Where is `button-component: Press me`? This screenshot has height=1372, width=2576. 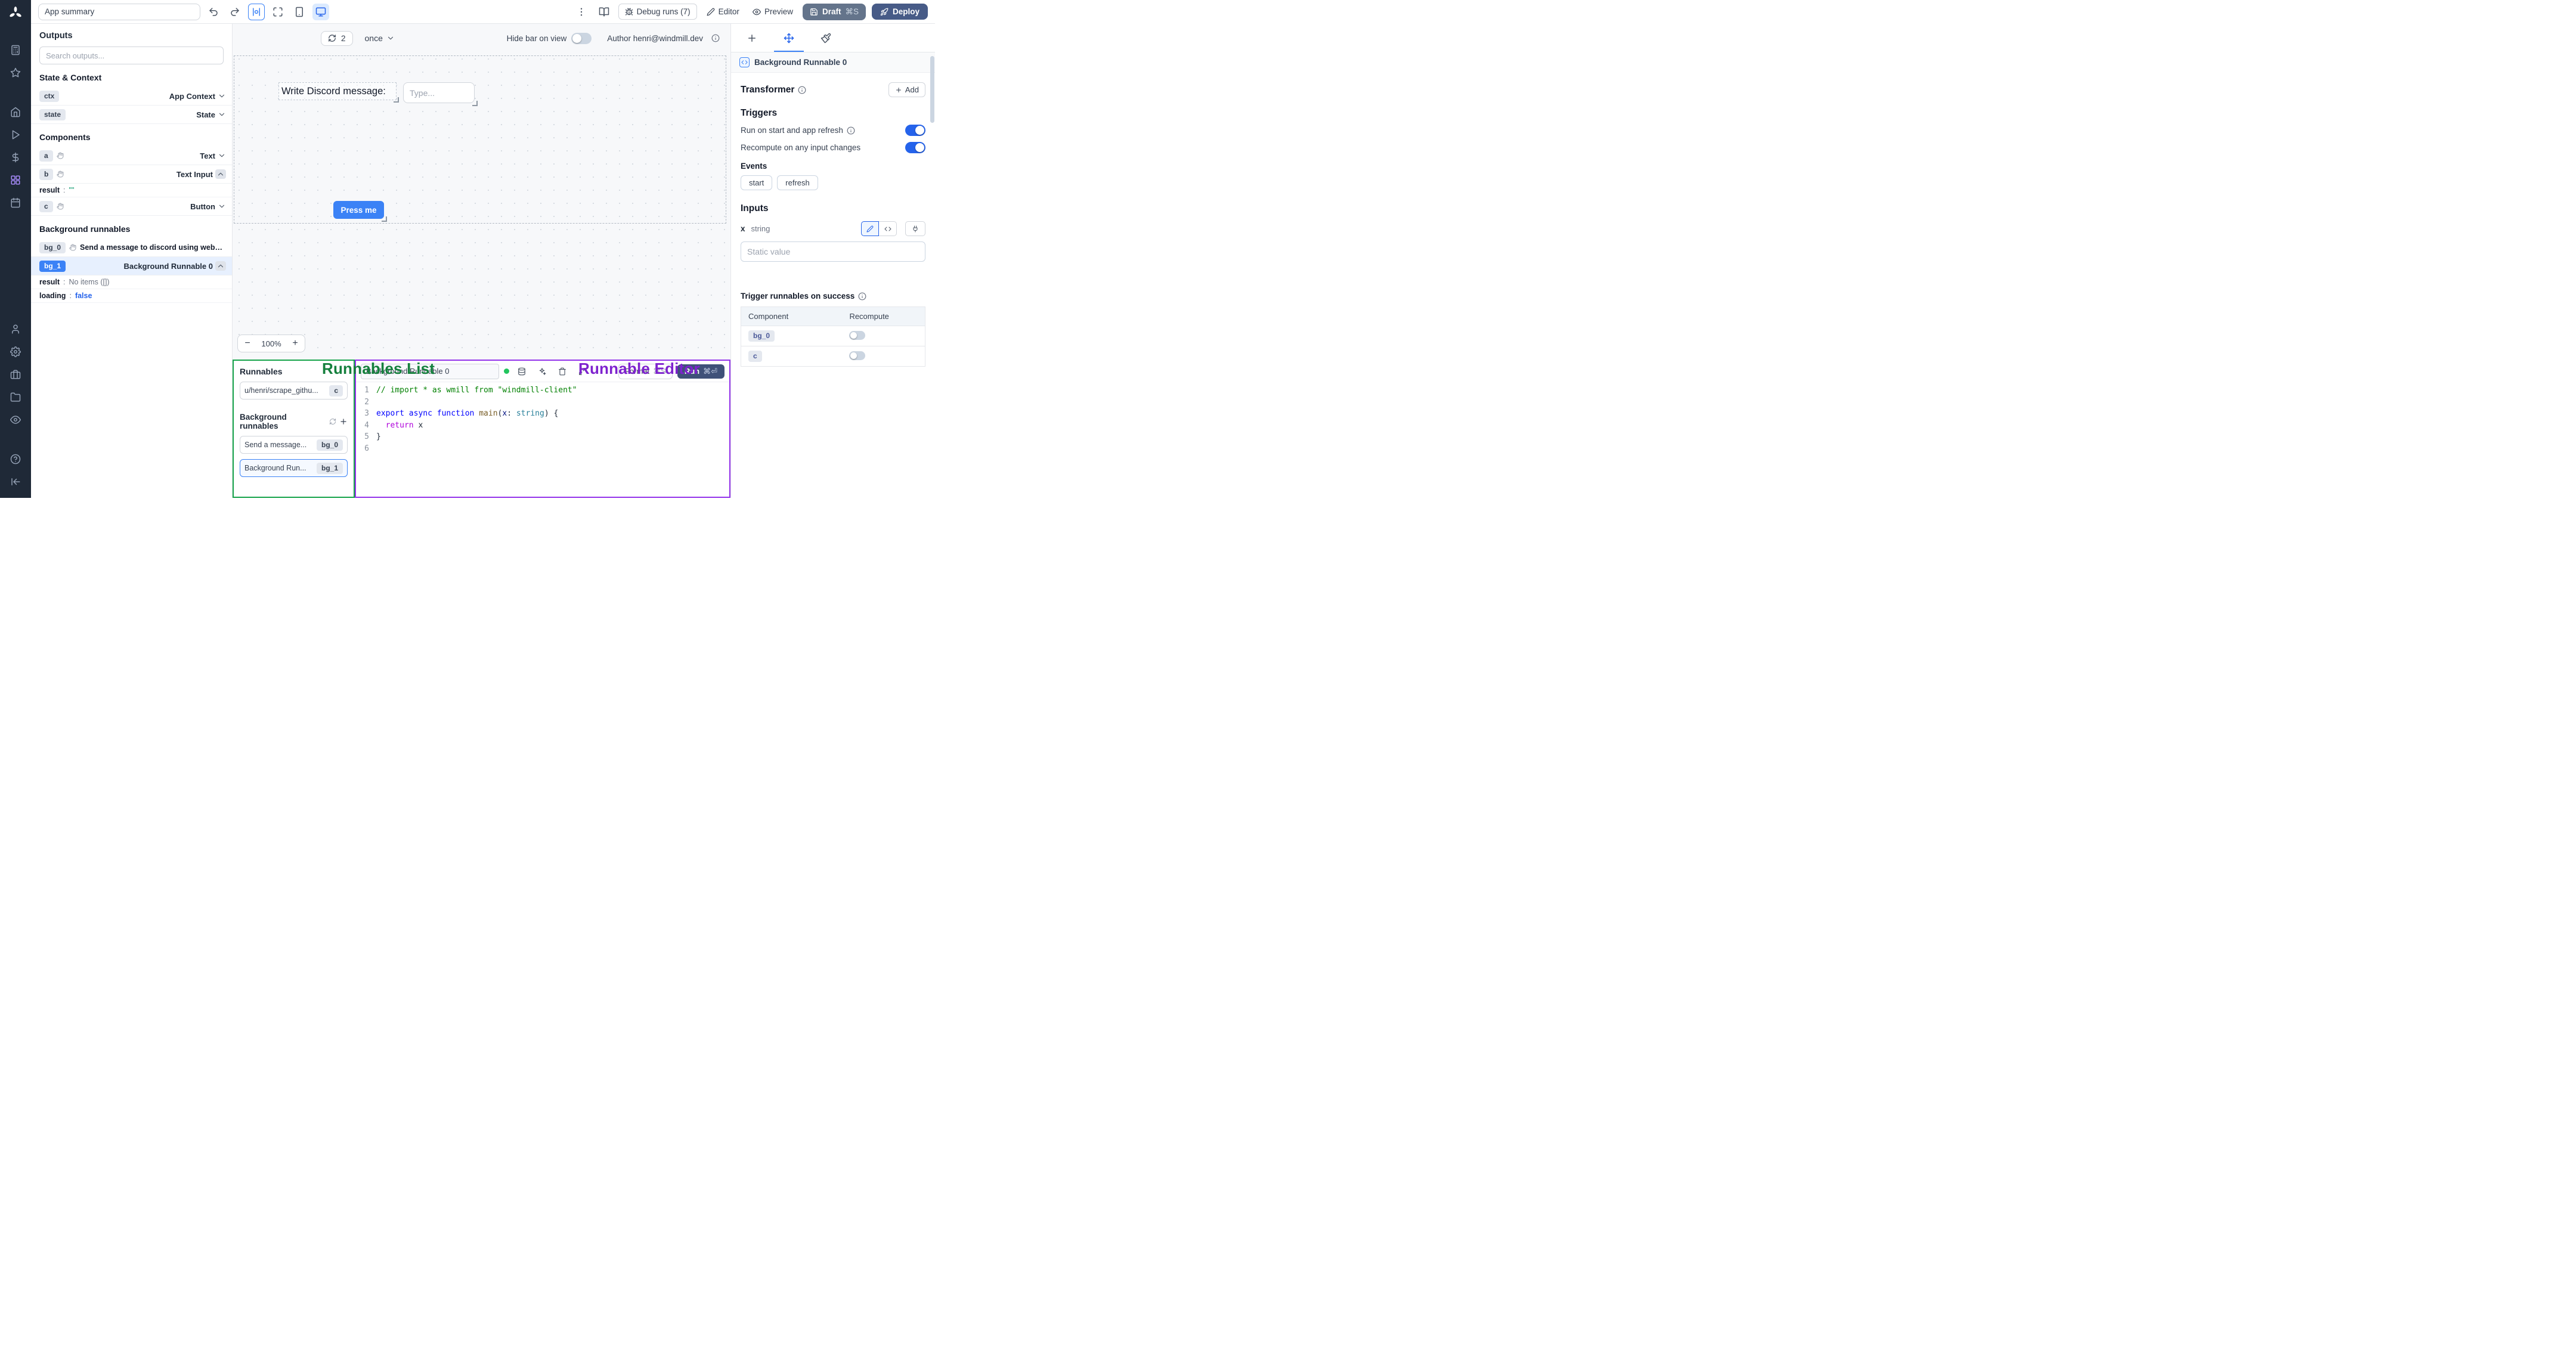 button-component: Press me is located at coordinates (360, 211).